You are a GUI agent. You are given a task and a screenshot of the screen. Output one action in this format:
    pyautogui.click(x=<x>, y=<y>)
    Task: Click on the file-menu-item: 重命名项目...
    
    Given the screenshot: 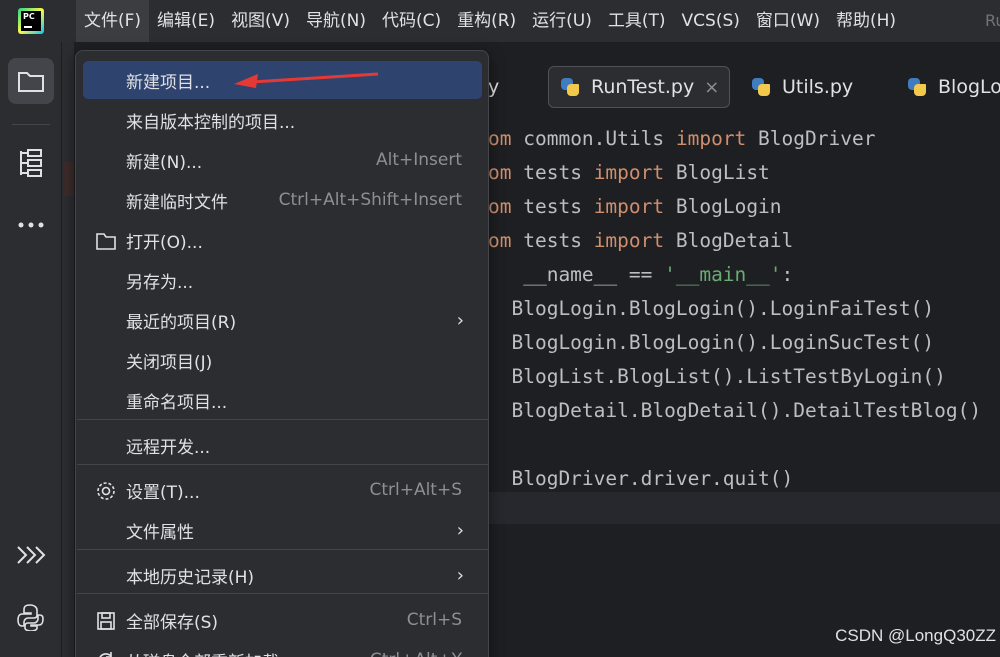 What is the action you would take?
    pyautogui.click(x=282, y=400)
    